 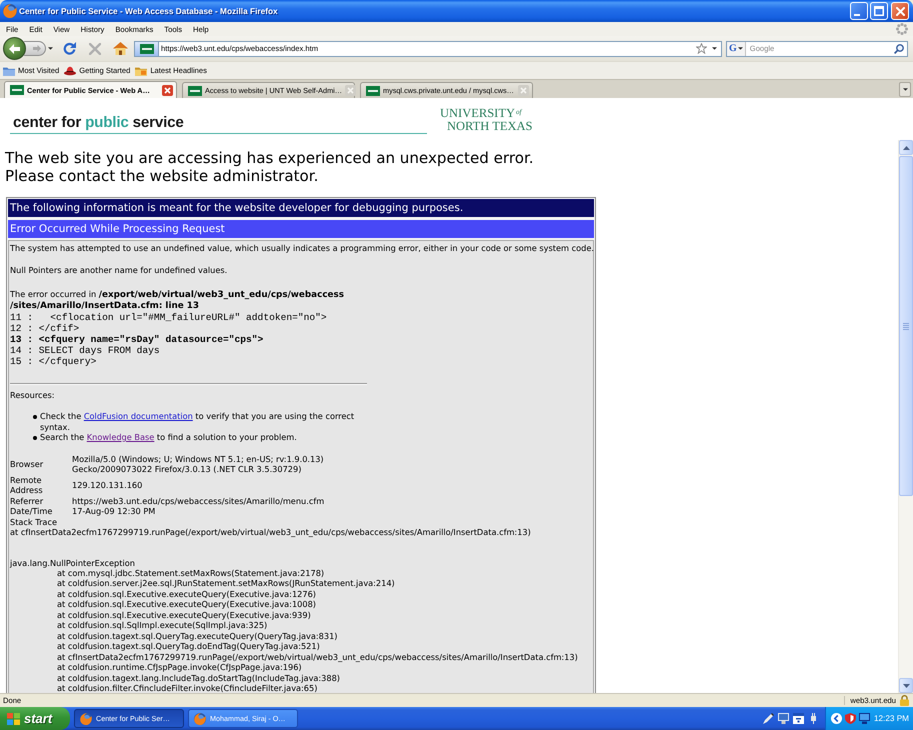 I want to click on lock-icon, so click(x=904, y=700).